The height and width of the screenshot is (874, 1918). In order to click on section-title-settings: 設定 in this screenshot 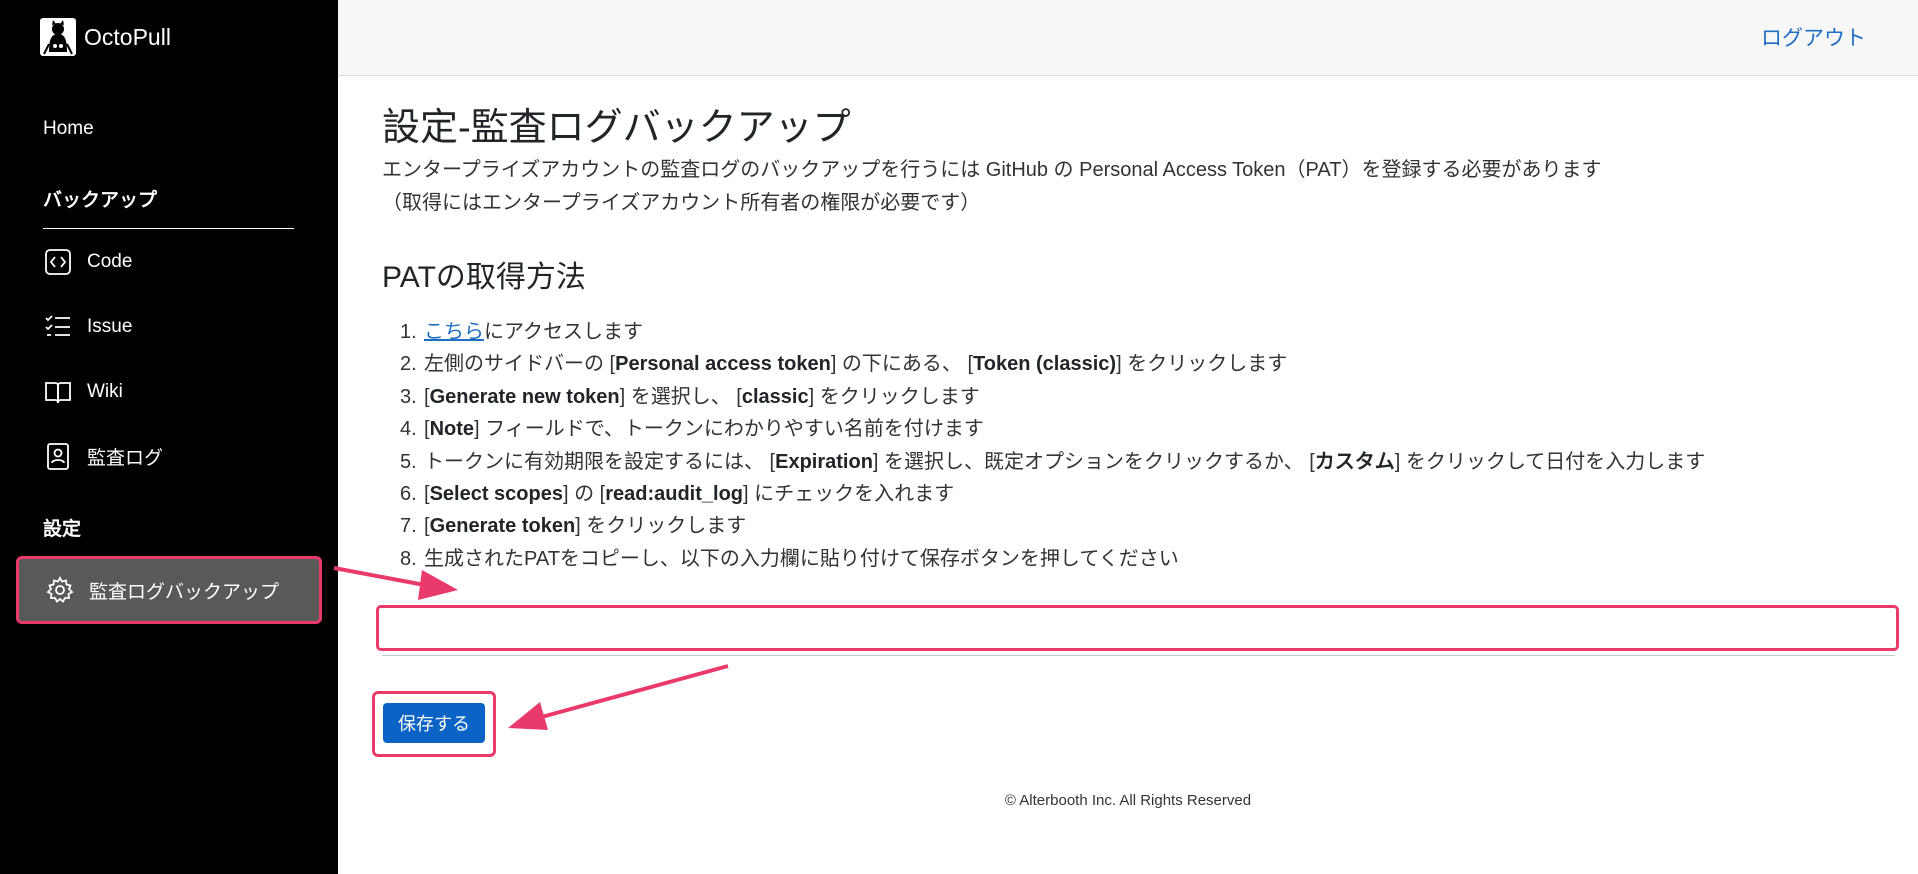, I will do `click(62, 529)`.